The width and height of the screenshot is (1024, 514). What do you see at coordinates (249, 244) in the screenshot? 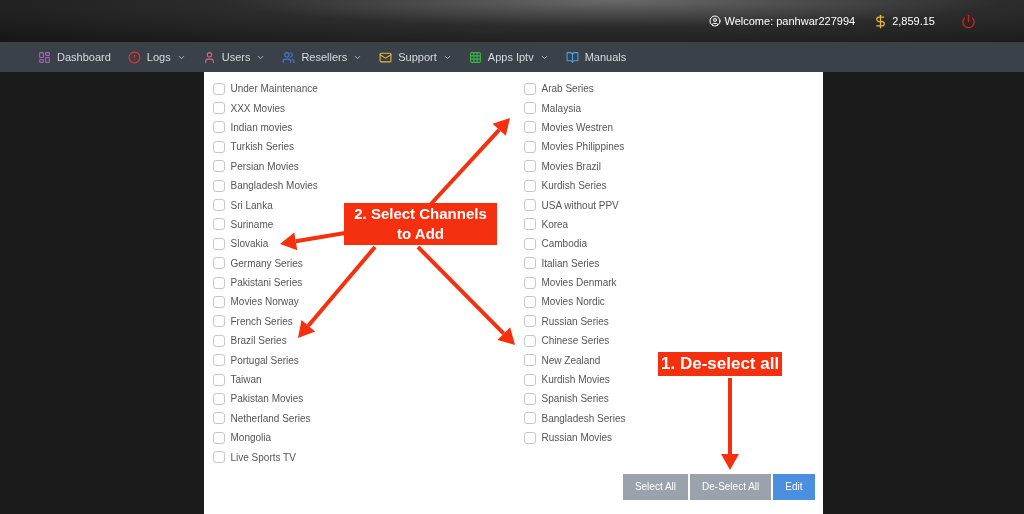
I see `channel-label: Slovakia` at bounding box center [249, 244].